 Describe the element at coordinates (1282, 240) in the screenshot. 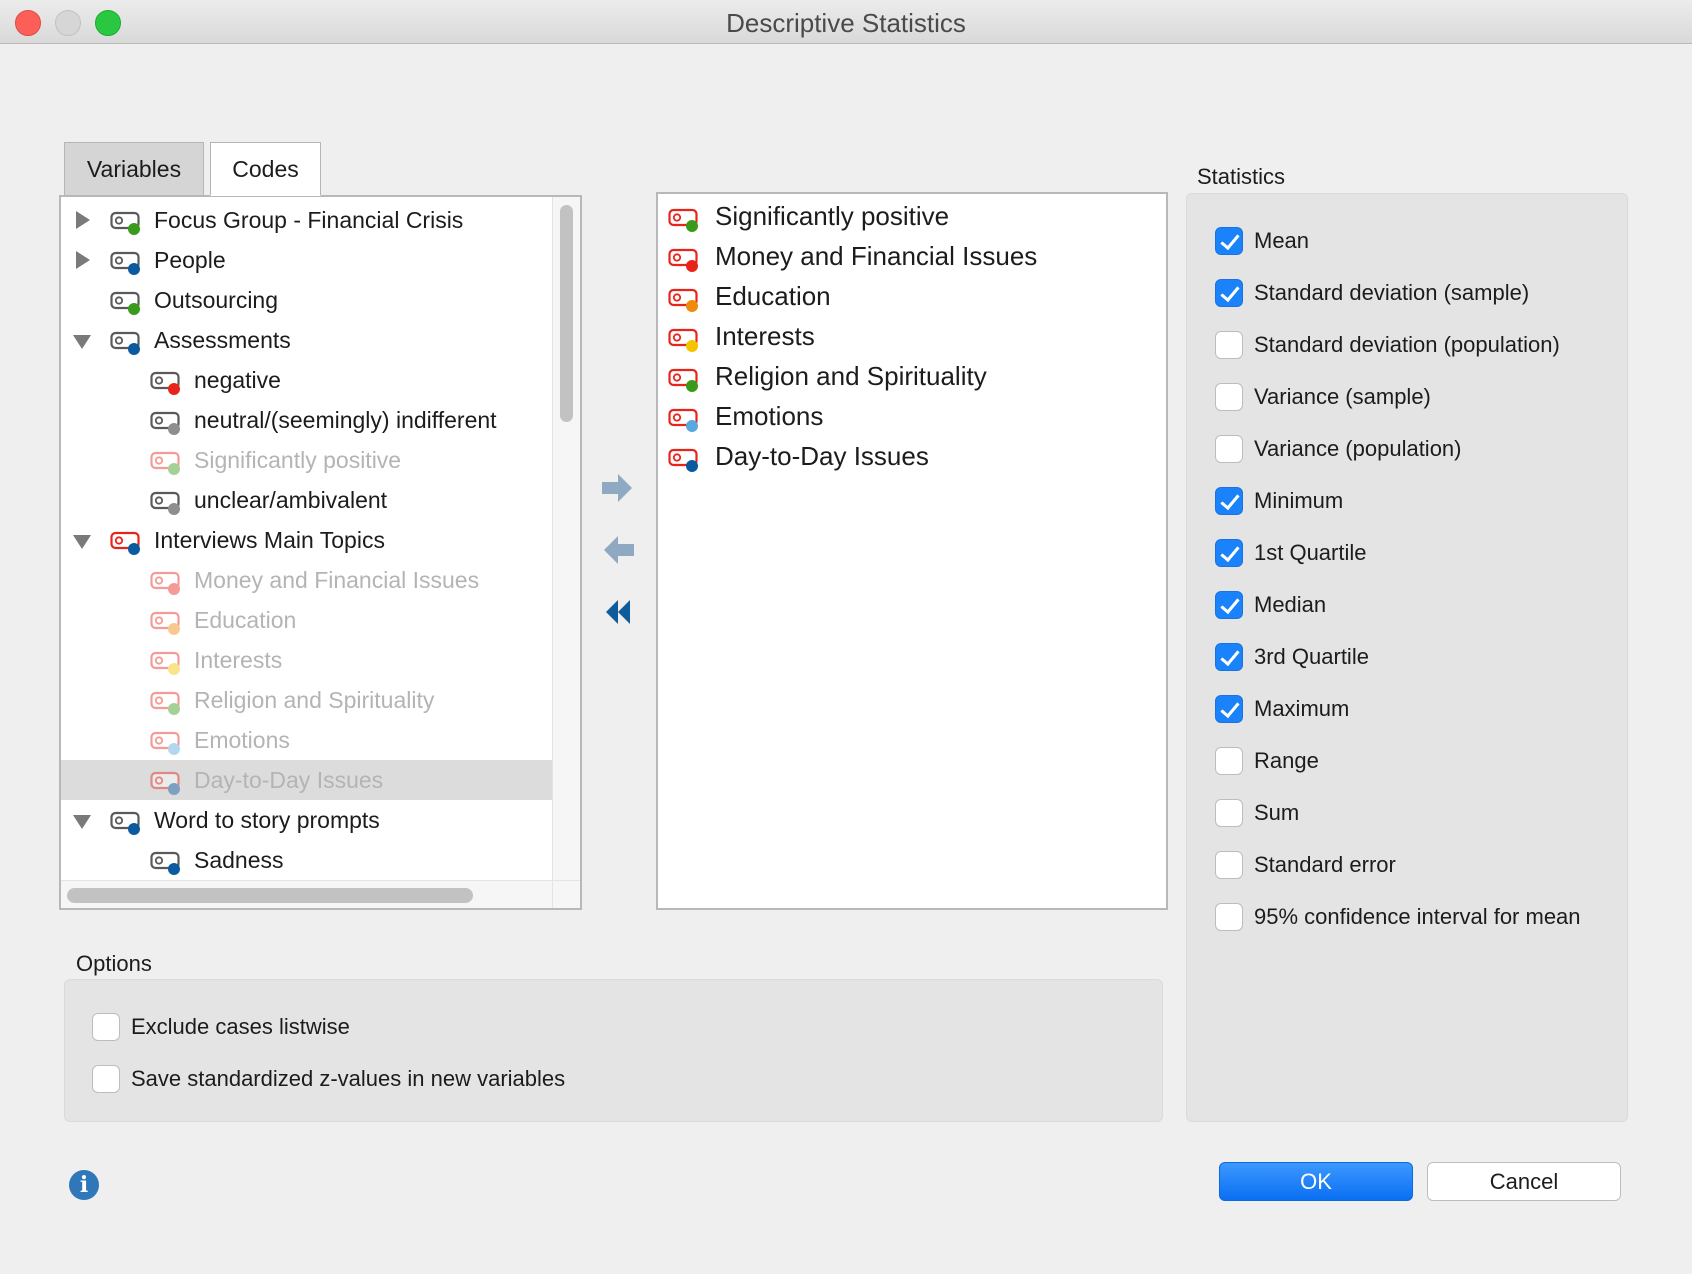

I see `checkbox-label: Mean` at that location.